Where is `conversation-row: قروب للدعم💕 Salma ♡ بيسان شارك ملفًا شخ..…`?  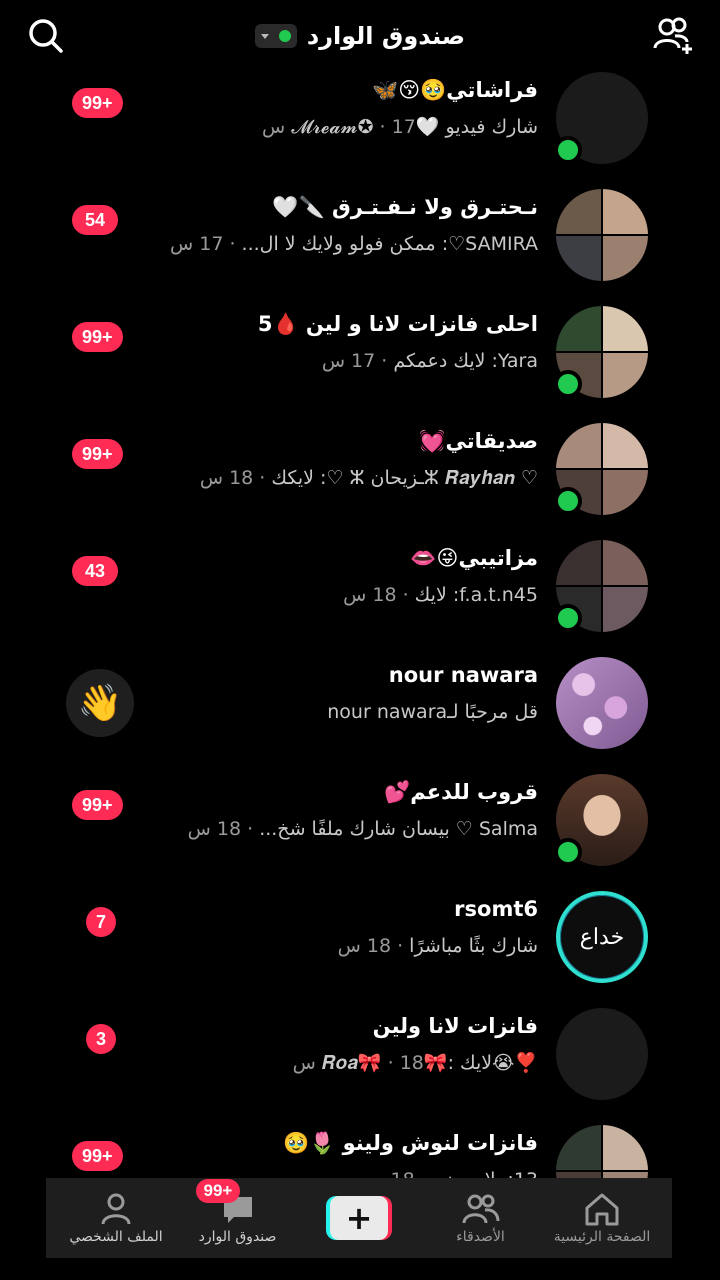 conversation-row: قروب للدعم💕 Salma ♡ بيسان شارك ملفًا شخ..… is located at coordinates (360, 820).